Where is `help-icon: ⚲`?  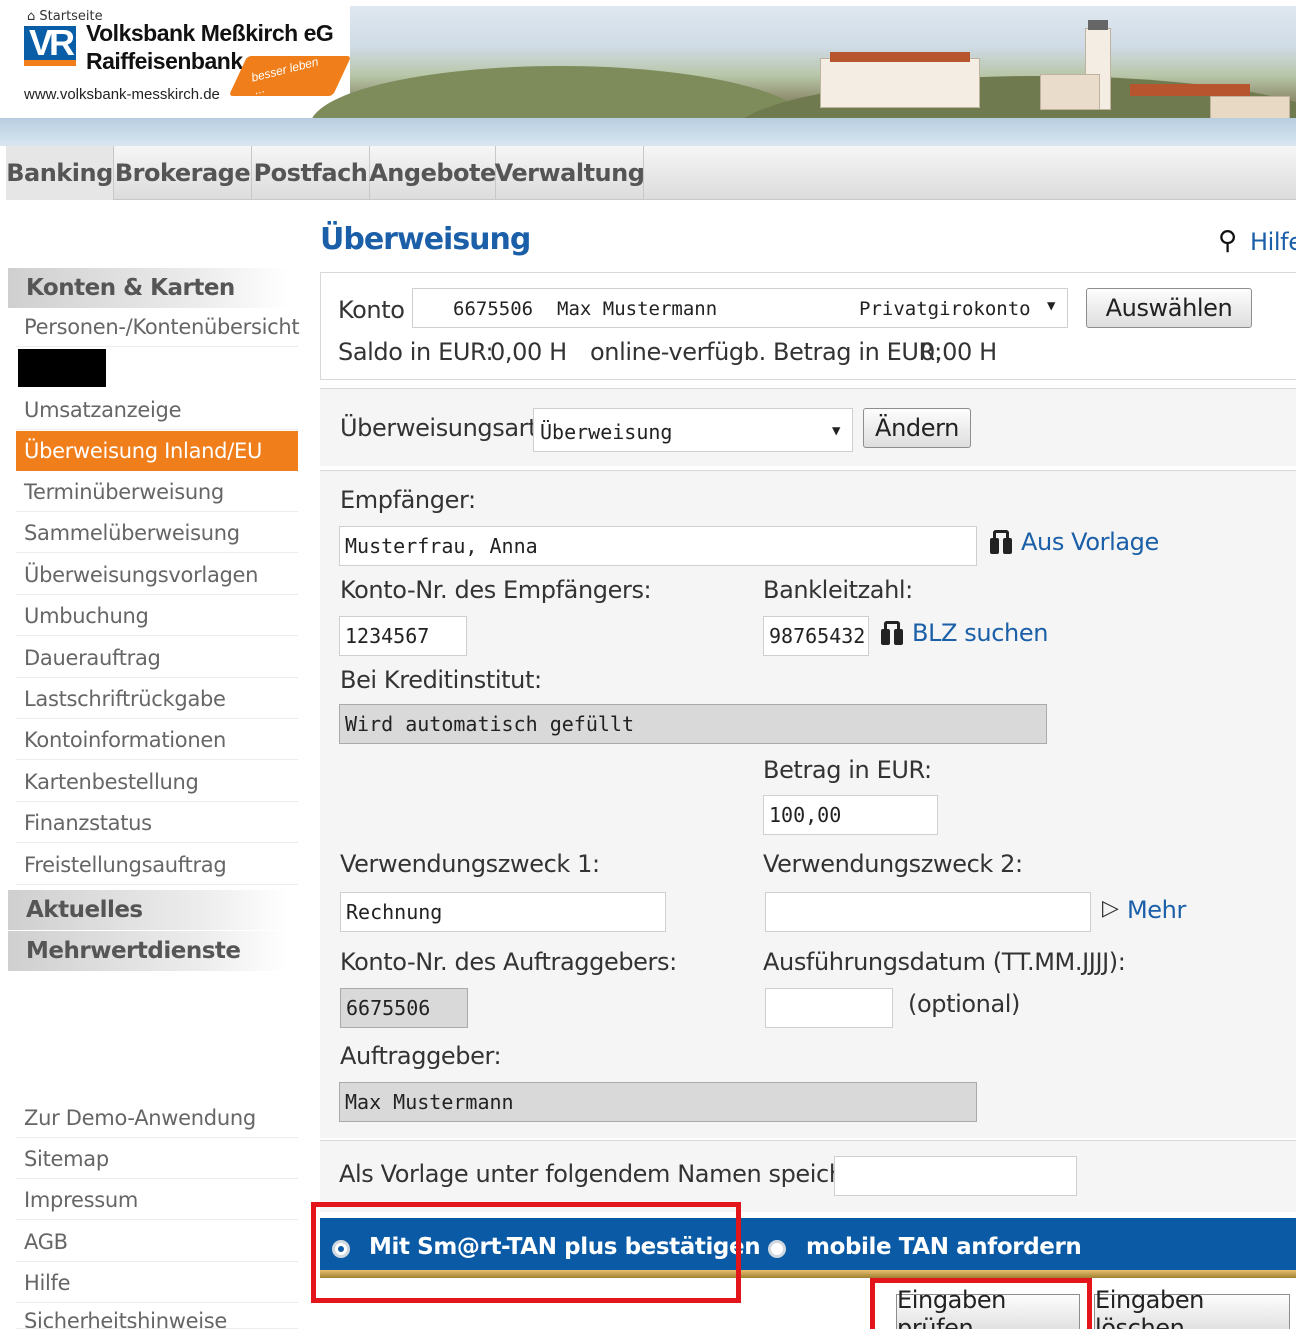
help-icon: ⚲ is located at coordinates (1227, 241).